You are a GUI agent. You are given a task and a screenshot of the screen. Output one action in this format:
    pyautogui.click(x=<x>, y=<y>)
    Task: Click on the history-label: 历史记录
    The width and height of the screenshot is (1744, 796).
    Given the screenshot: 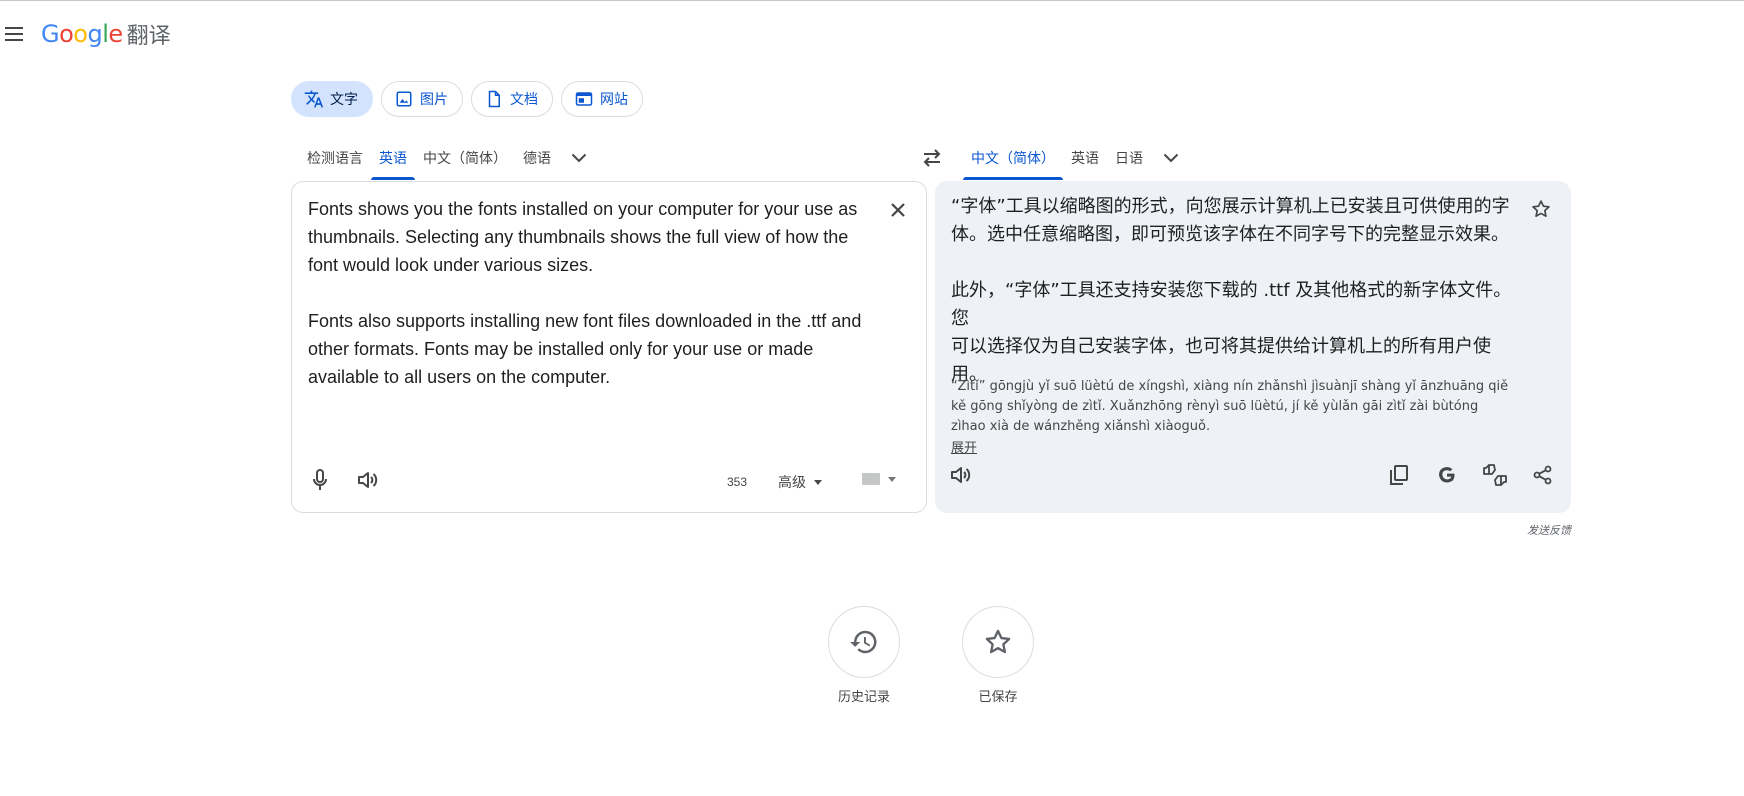 What is the action you would take?
    pyautogui.click(x=863, y=697)
    